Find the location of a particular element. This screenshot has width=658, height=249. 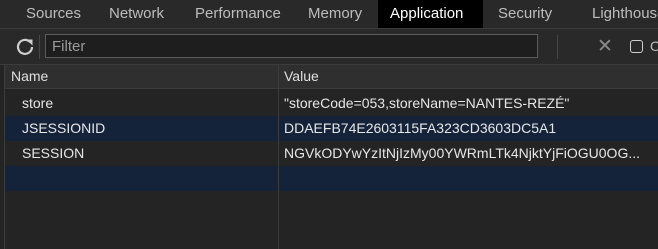

filter-checkbox is located at coordinates (636, 46).